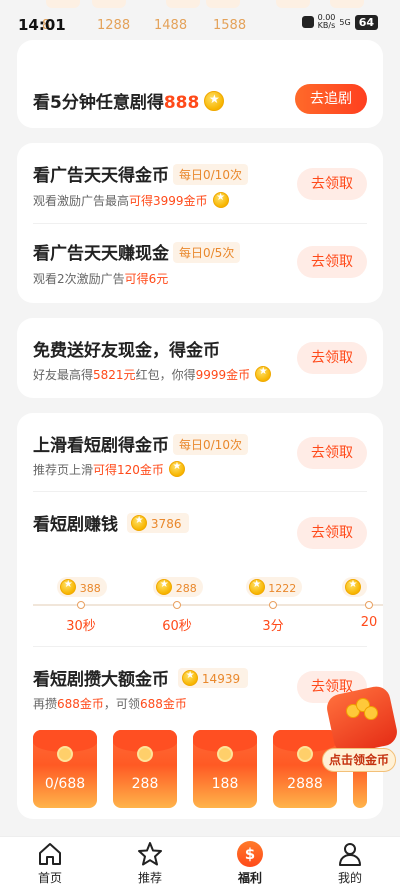  Describe the element at coordinates (332, 262) in the screenshot. I see `claim-button-ad-cash: 去领取` at that location.